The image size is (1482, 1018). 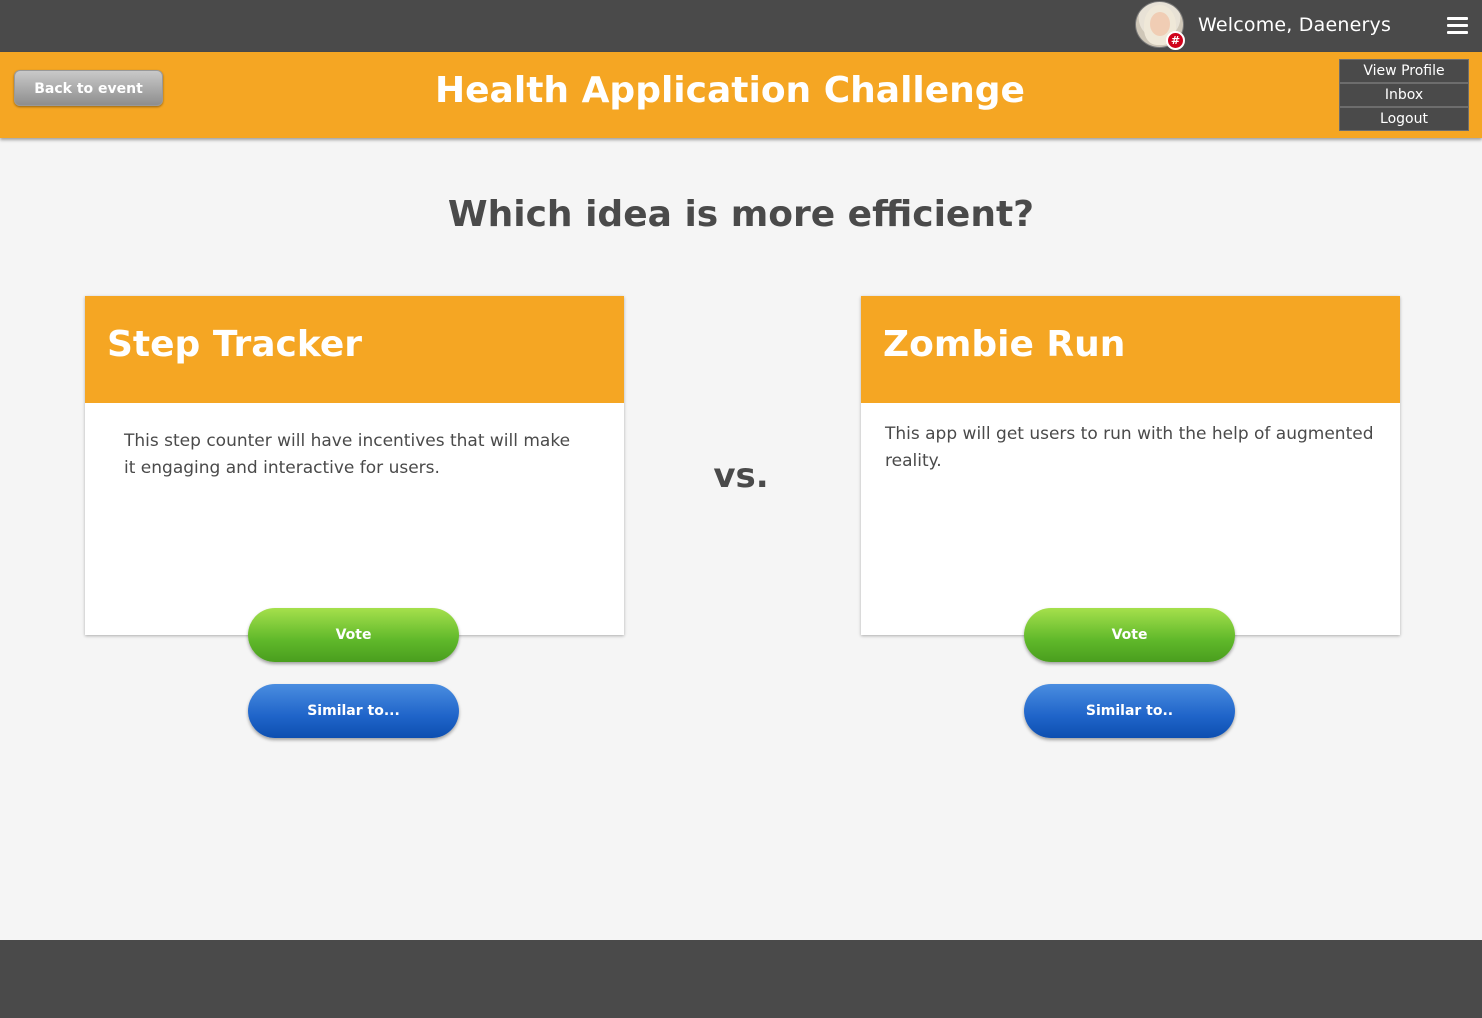 What do you see at coordinates (234, 344) in the screenshot?
I see `idea-title: Step Tracker` at bounding box center [234, 344].